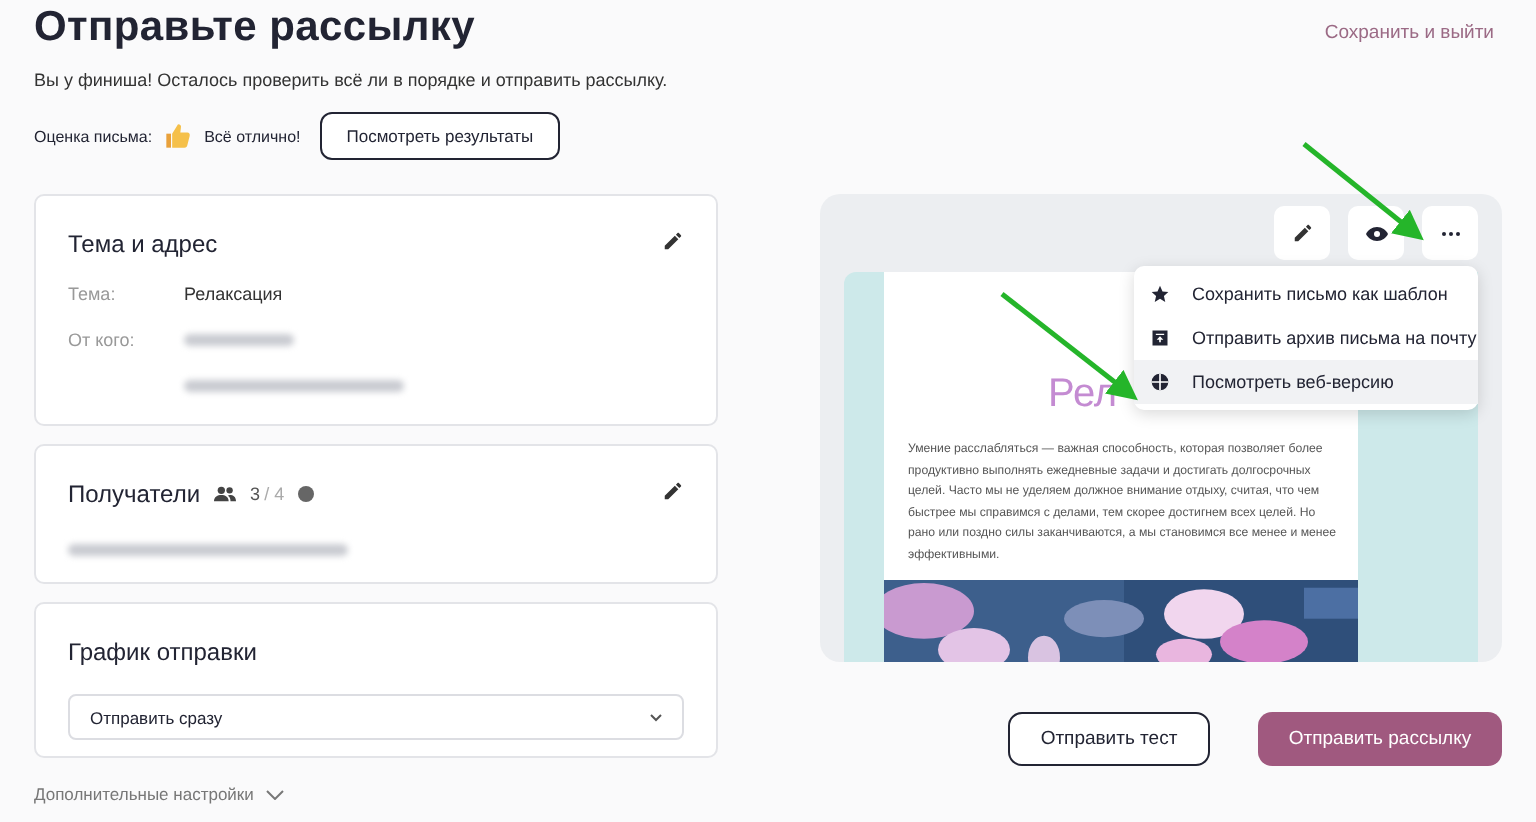 This screenshot has height=822, width=1536. Describe the element at coordinates (1409, 33) in the screenshot. I see `save-exit-link: Сохранить и выйти` at that location.